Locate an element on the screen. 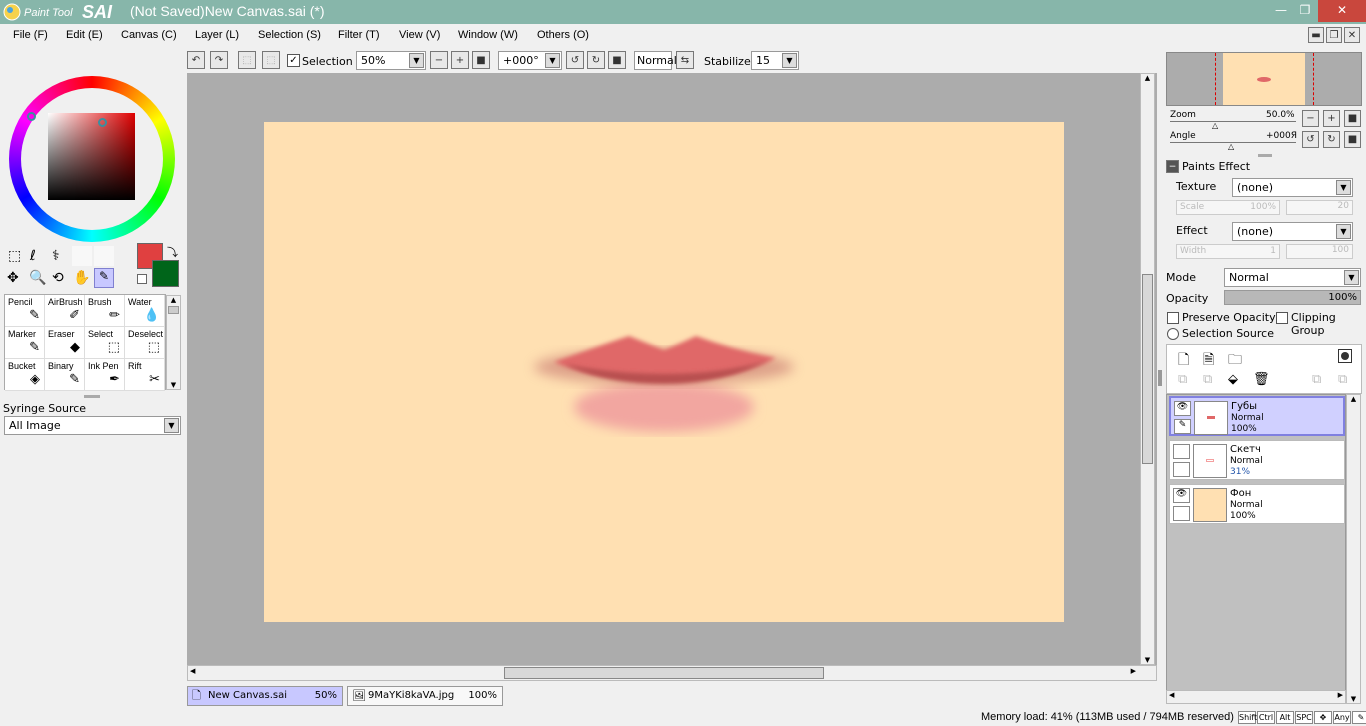  tool-eraser: Eraser ◆ is located at coordinates (65, 343).